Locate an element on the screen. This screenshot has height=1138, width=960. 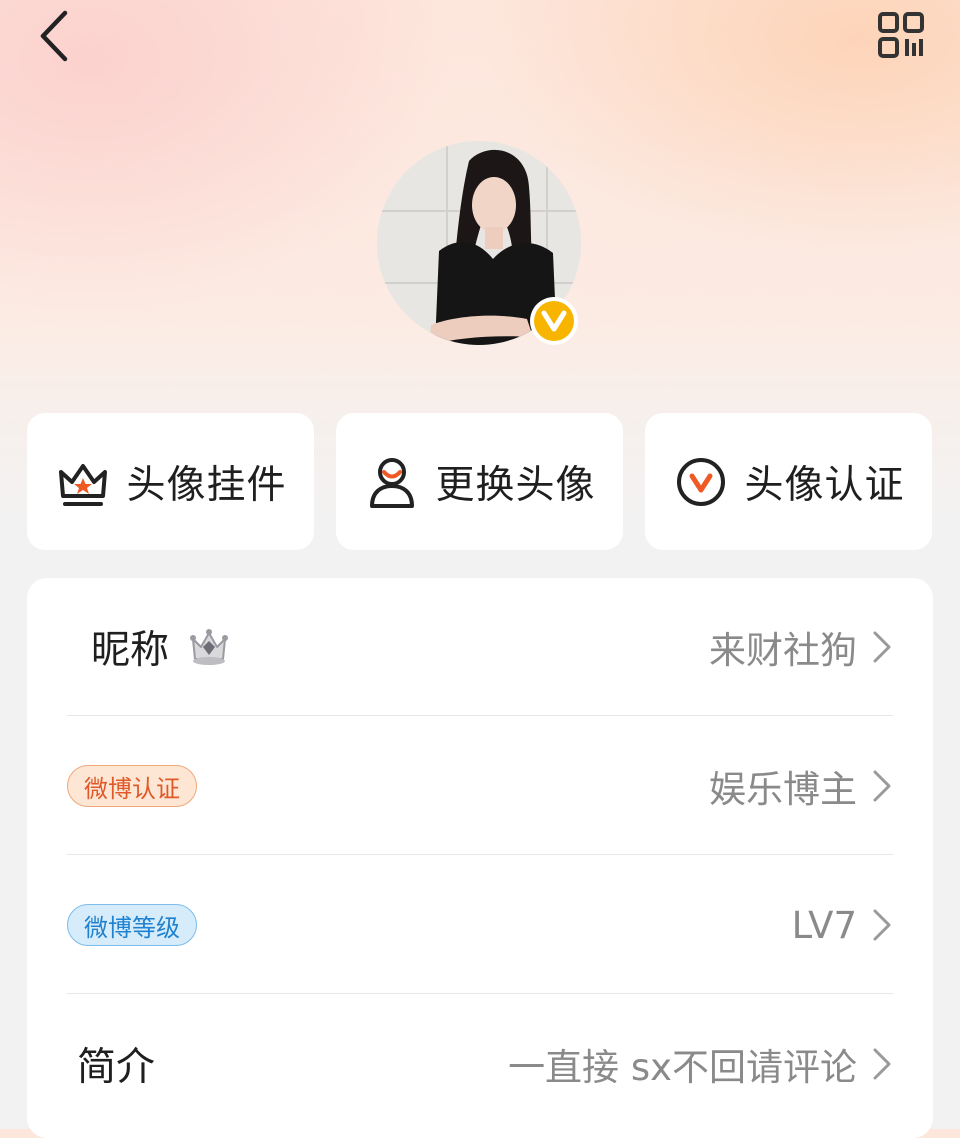
qr-code-button is located at coordinates (902, 36).